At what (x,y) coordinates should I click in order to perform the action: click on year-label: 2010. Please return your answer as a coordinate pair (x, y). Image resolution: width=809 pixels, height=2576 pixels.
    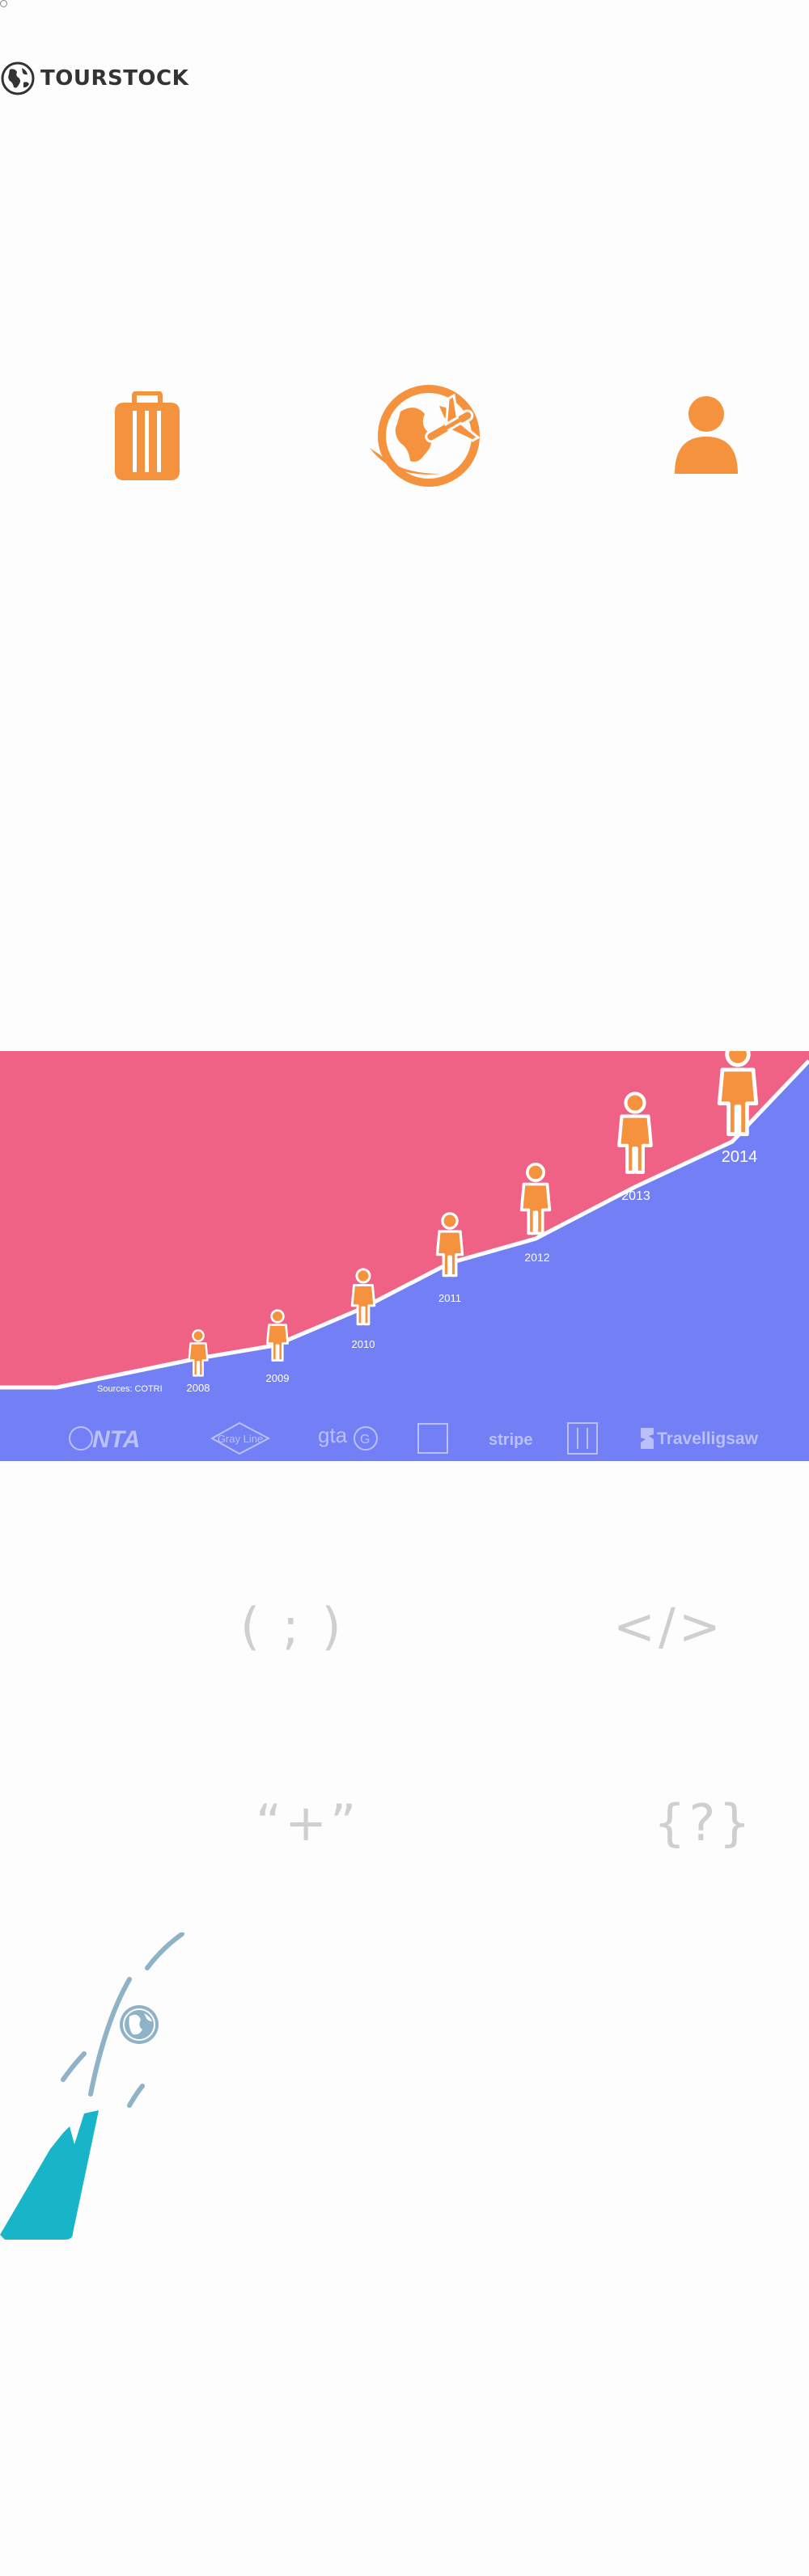
    Looking at the image, I should click on (364, 1344).